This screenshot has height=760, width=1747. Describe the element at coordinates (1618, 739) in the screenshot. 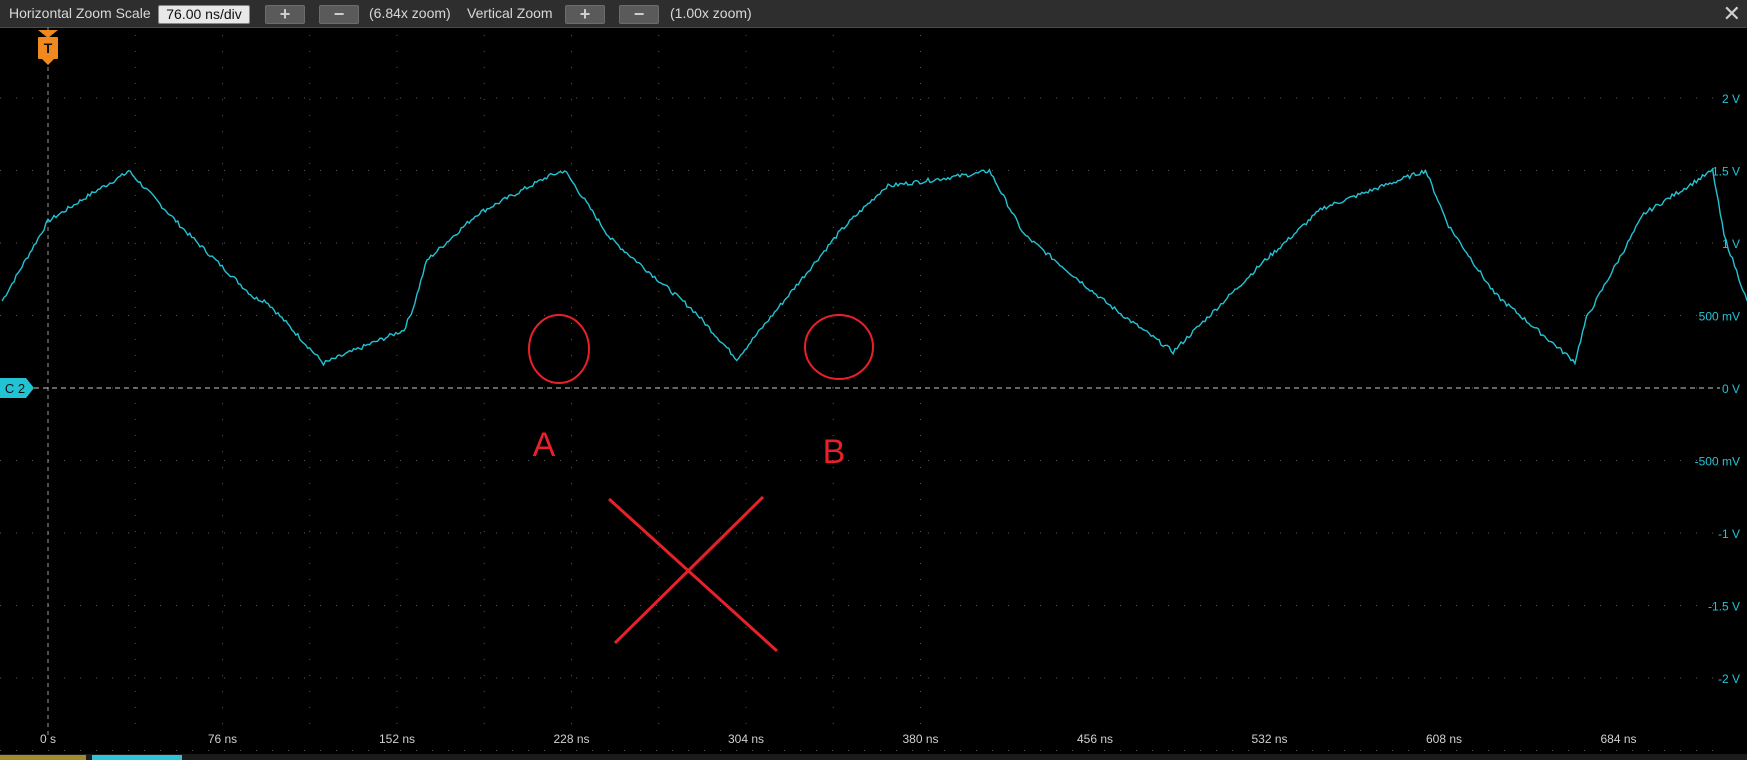

I see `x-axis-tick-label: 684 ns` at that location.